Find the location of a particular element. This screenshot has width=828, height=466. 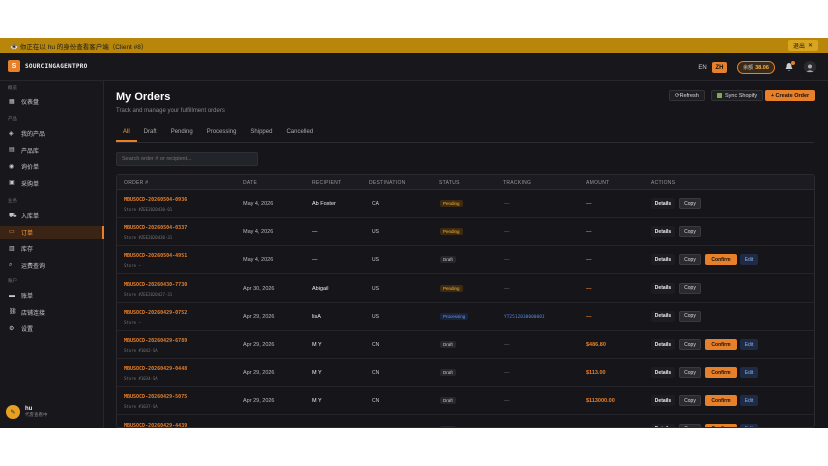

sidebar-item-label: 账单 is located at coordinates (27, 297).